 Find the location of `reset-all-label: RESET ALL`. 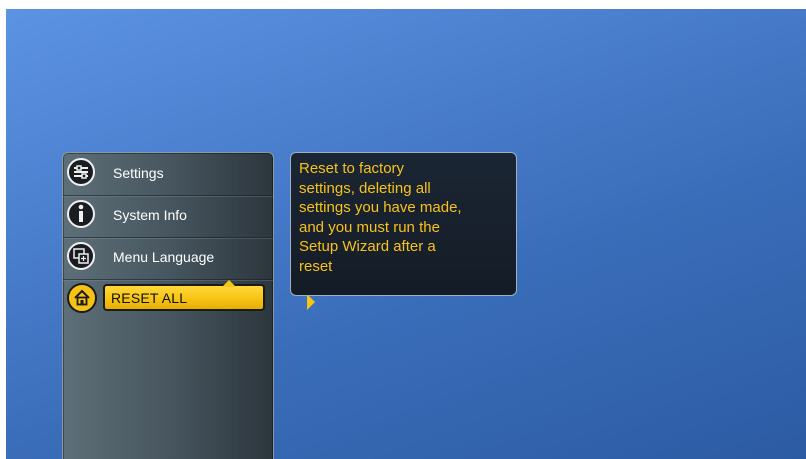

reset-all-label: RESET ALL is located at coordinates (149, 298).